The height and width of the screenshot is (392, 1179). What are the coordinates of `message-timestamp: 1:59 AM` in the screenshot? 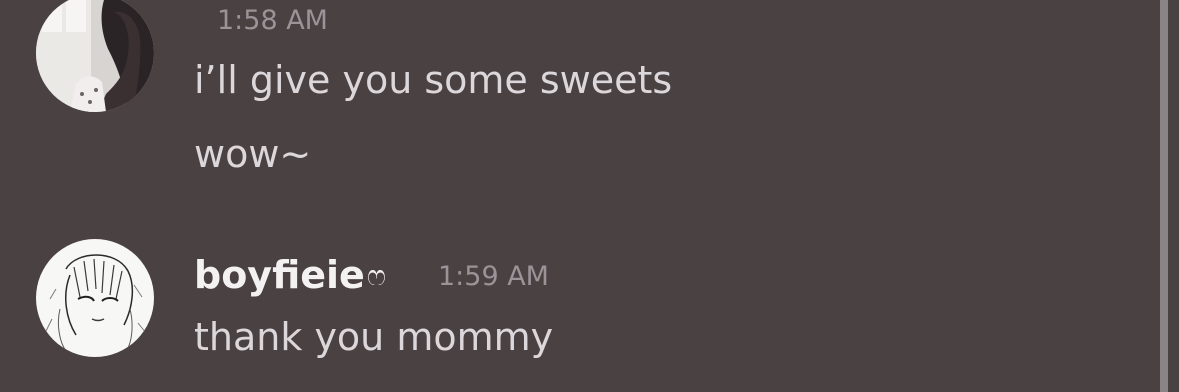 It's located at (493, 276).